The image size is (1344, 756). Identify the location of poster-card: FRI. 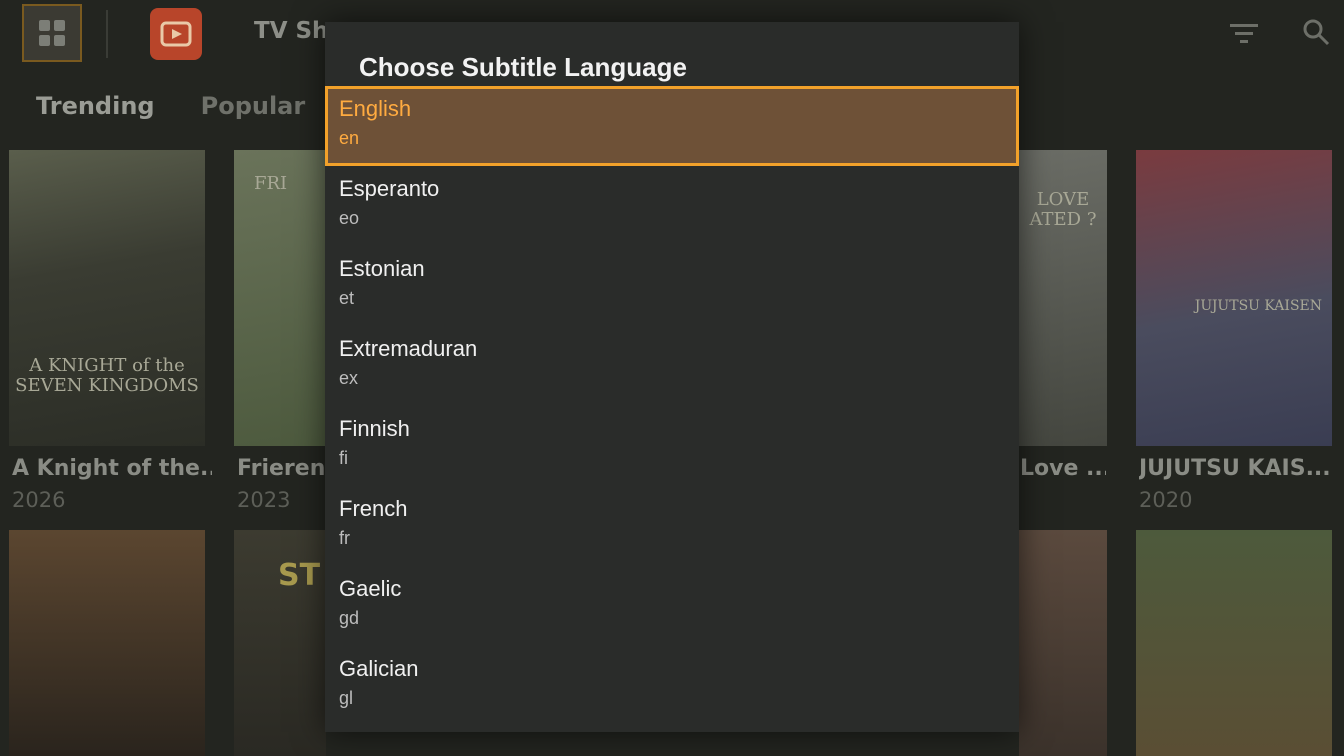
(280, 298).